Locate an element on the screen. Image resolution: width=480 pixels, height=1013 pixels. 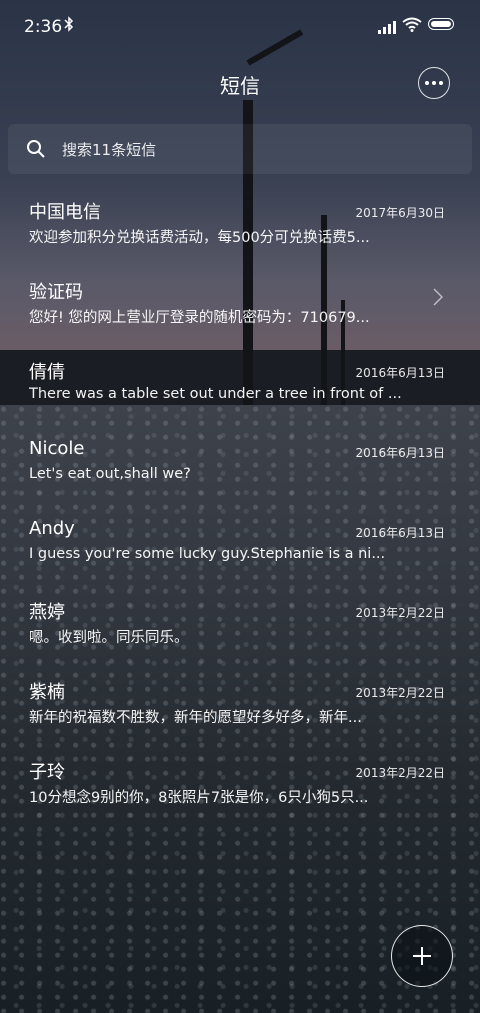
contact-name: 验证码 is located at coordinates (56, 292).